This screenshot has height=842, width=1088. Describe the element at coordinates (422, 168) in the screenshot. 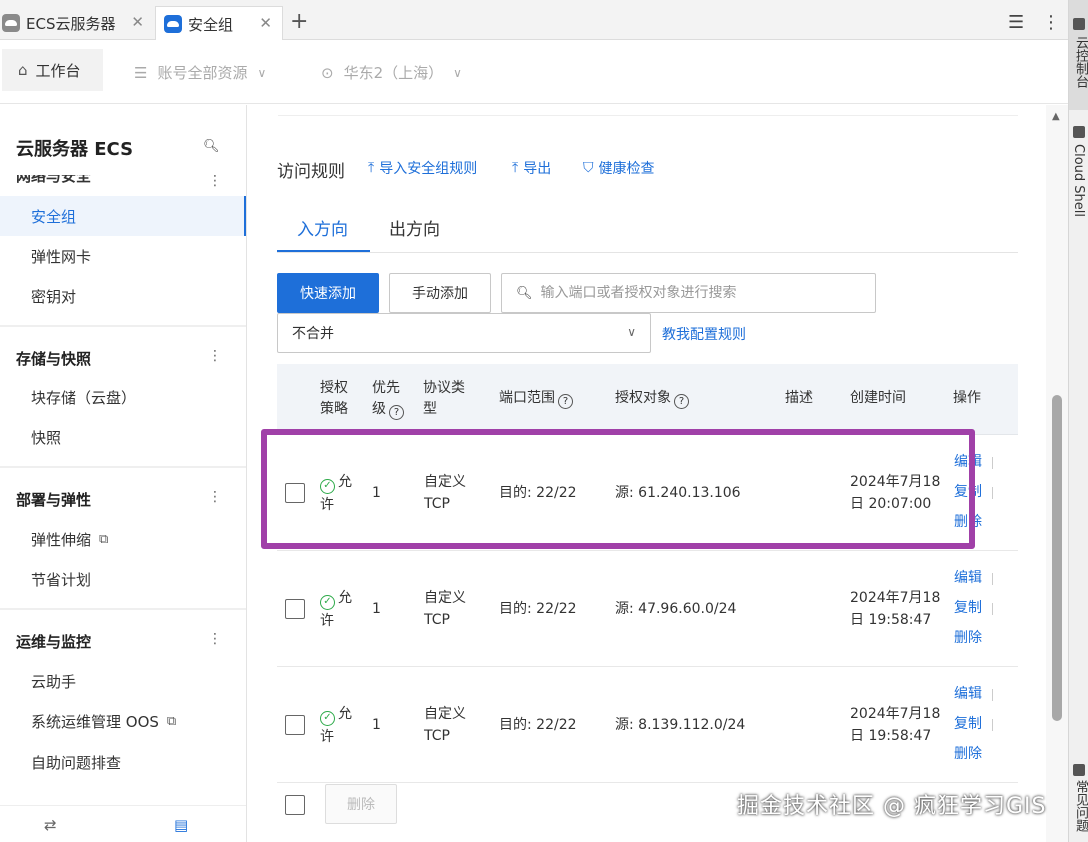

I see `import-rules-link: ⤒ 导入安全组规则` at that location.